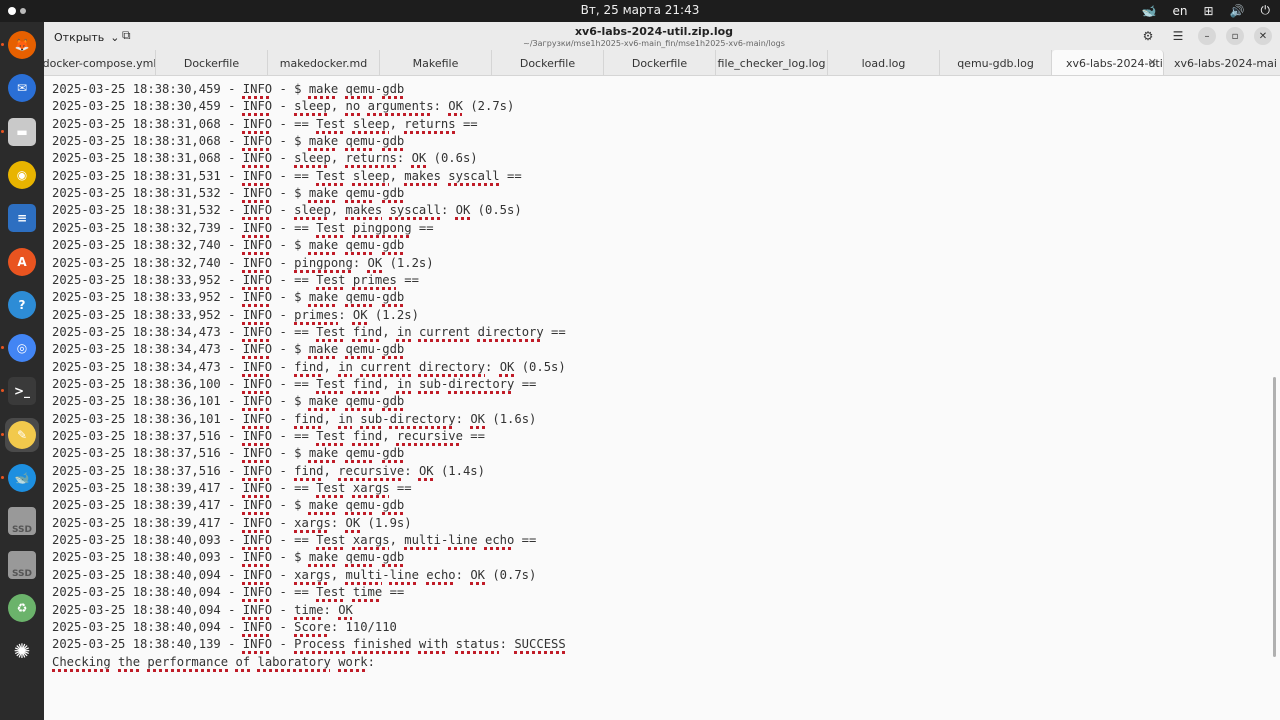 The image size is (1280, 720). What do you see at coordinates (1237, 11) in the screenshot?
I see `volume-icon: 🔊` at bounding box center [1237, 11].